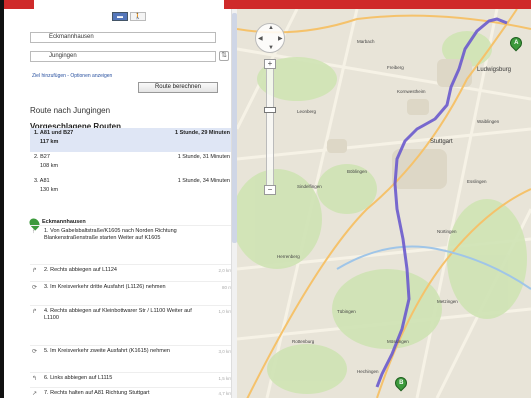  I want to click on calculate-route-button: Route berechnen, so click(178, 87).